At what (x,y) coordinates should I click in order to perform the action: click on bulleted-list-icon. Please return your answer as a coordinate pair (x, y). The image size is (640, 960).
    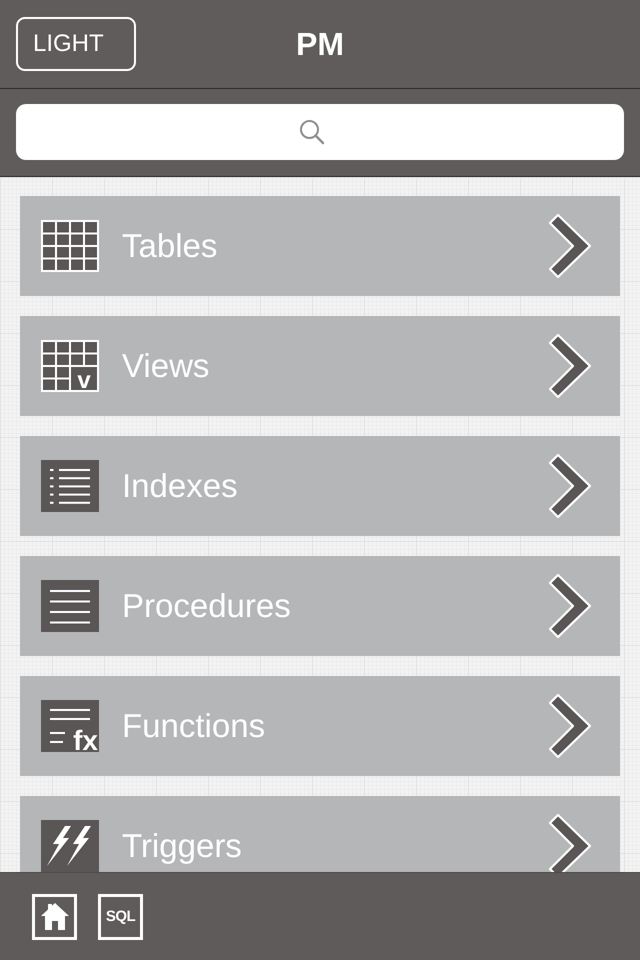
    Looking at the image, I should click on (70, 486).